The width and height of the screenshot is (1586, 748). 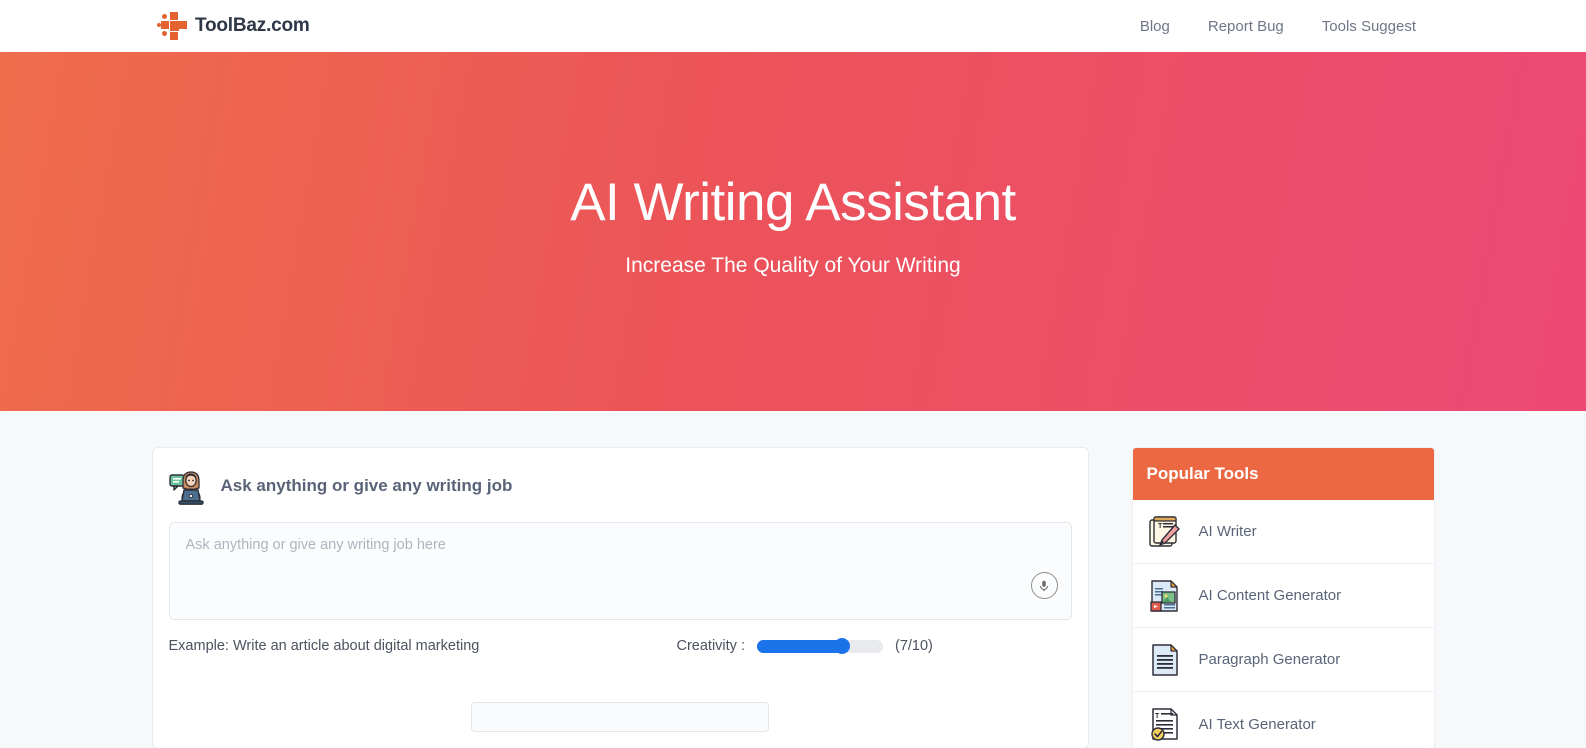 I want to click on page-title: AI Writing Assistant, so click(x=793, y=202).